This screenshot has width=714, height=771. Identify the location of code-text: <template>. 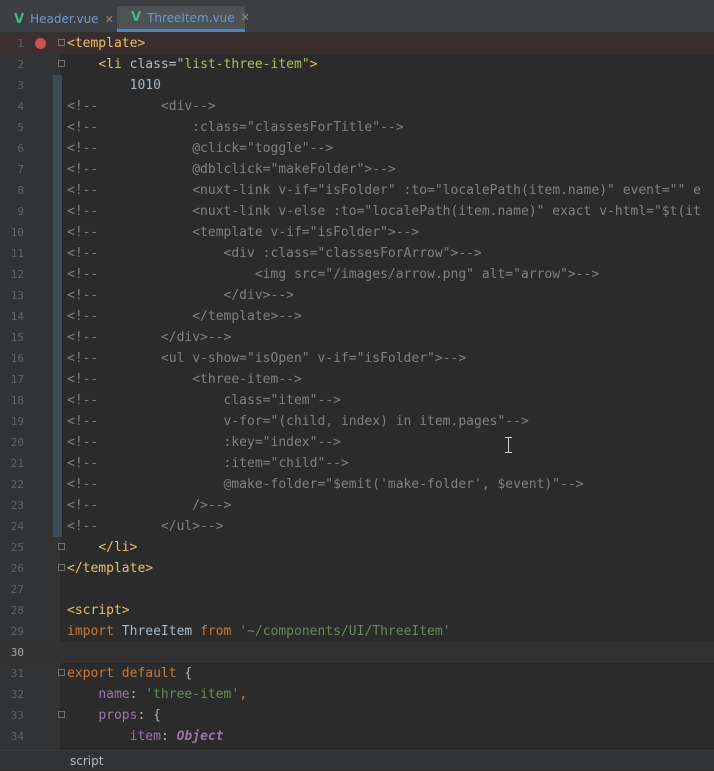
(106, 43).